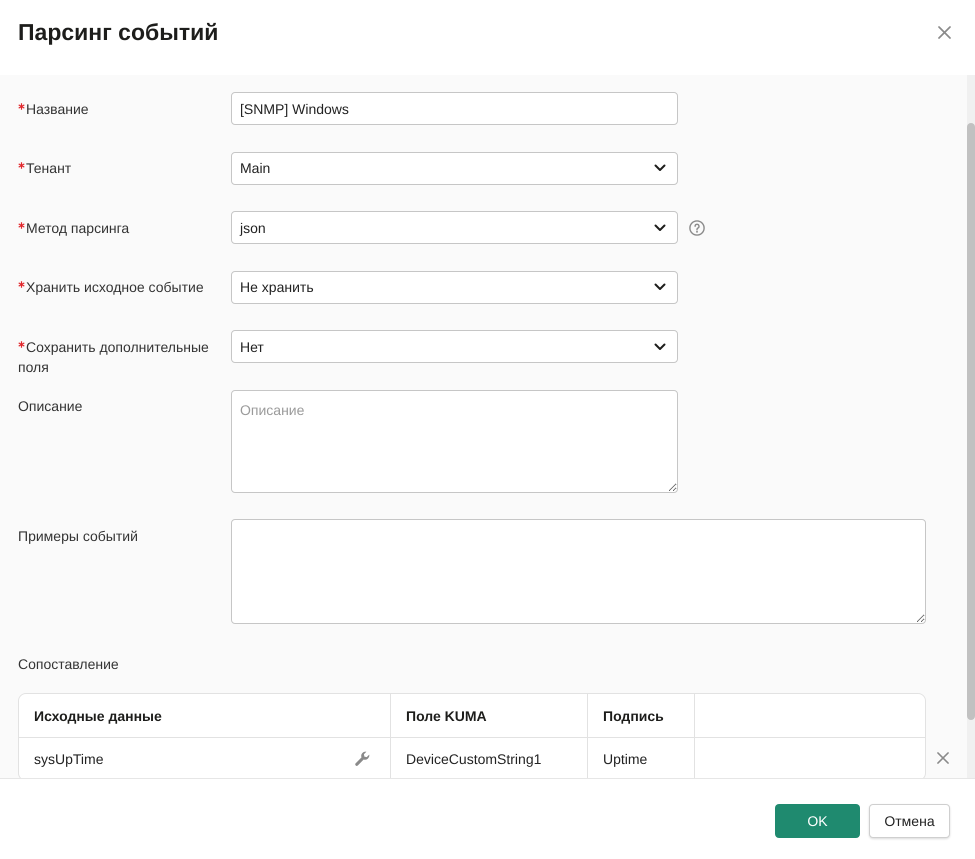 This screenshot has width=975, height=859. What do you see at coordinates (633, 716) in the screenshot?
I see `column-header: Подпись` at bounding box center [633, 716].